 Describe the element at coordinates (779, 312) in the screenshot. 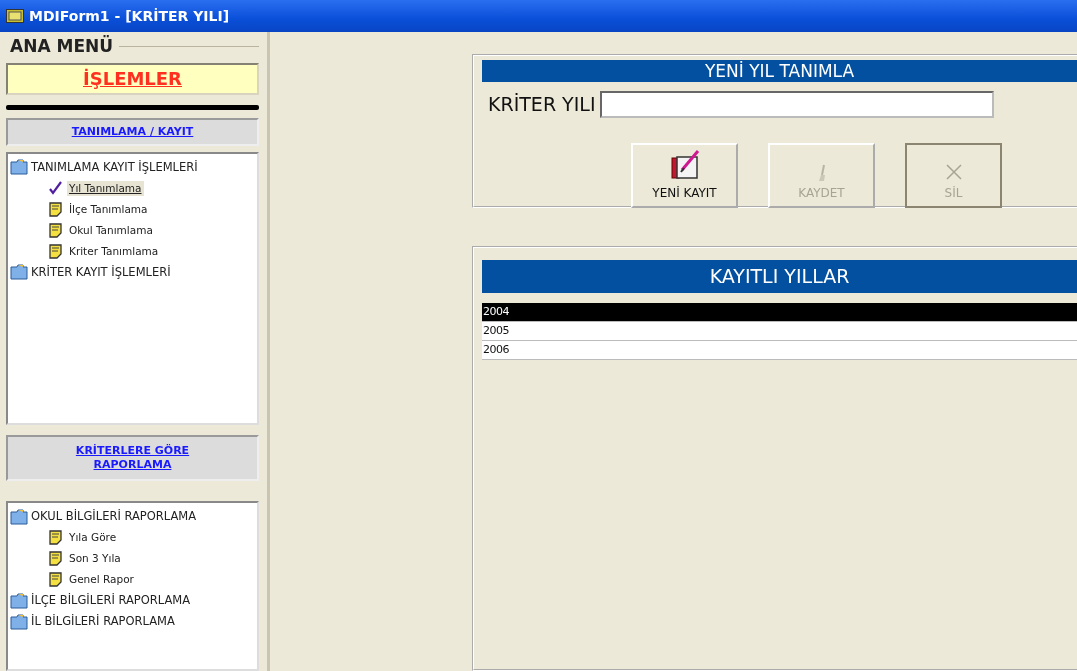

I see `list-row: 2004` at that location.